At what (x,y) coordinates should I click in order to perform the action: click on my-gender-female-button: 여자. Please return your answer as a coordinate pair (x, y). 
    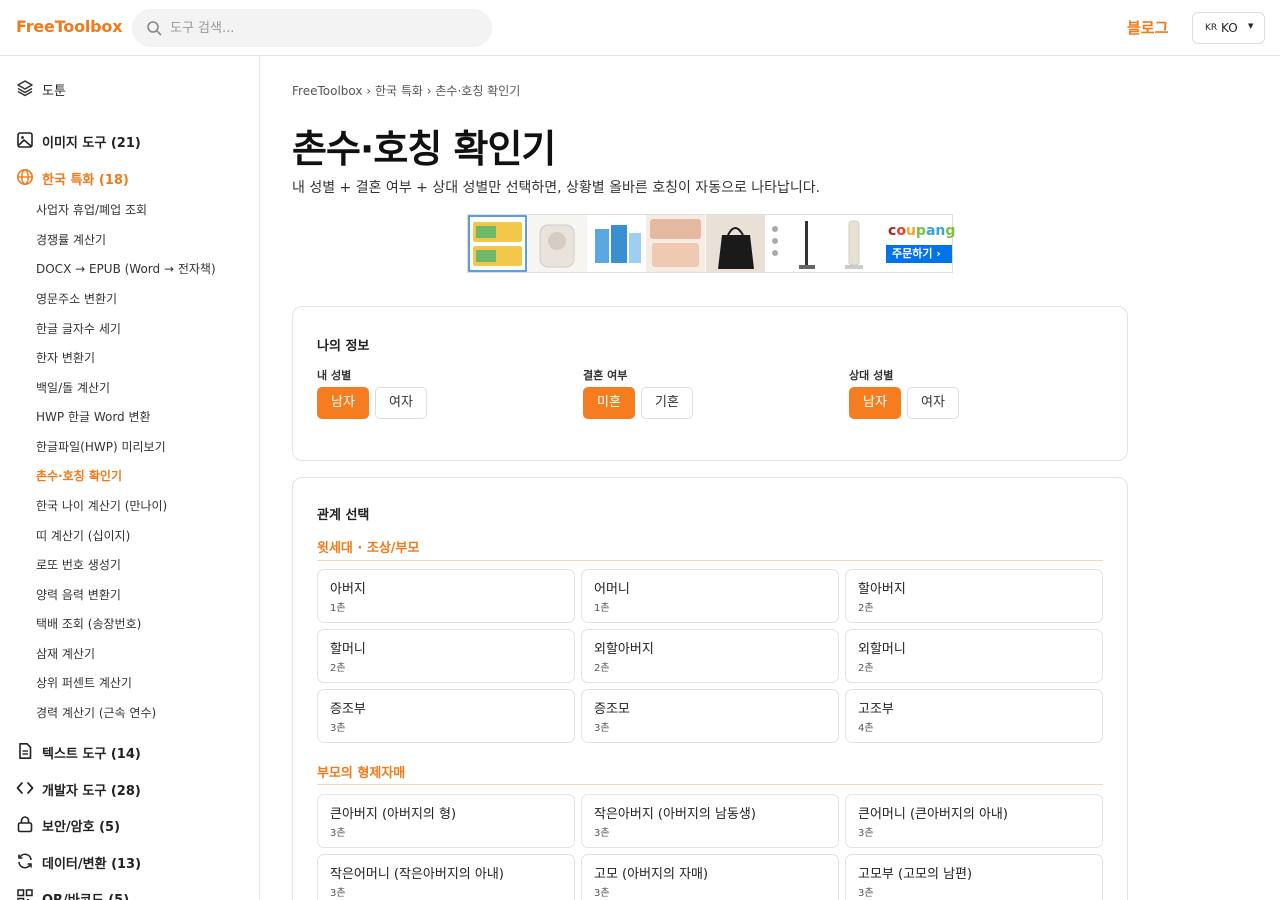
    Looking at the image, I should click on (401, 403).